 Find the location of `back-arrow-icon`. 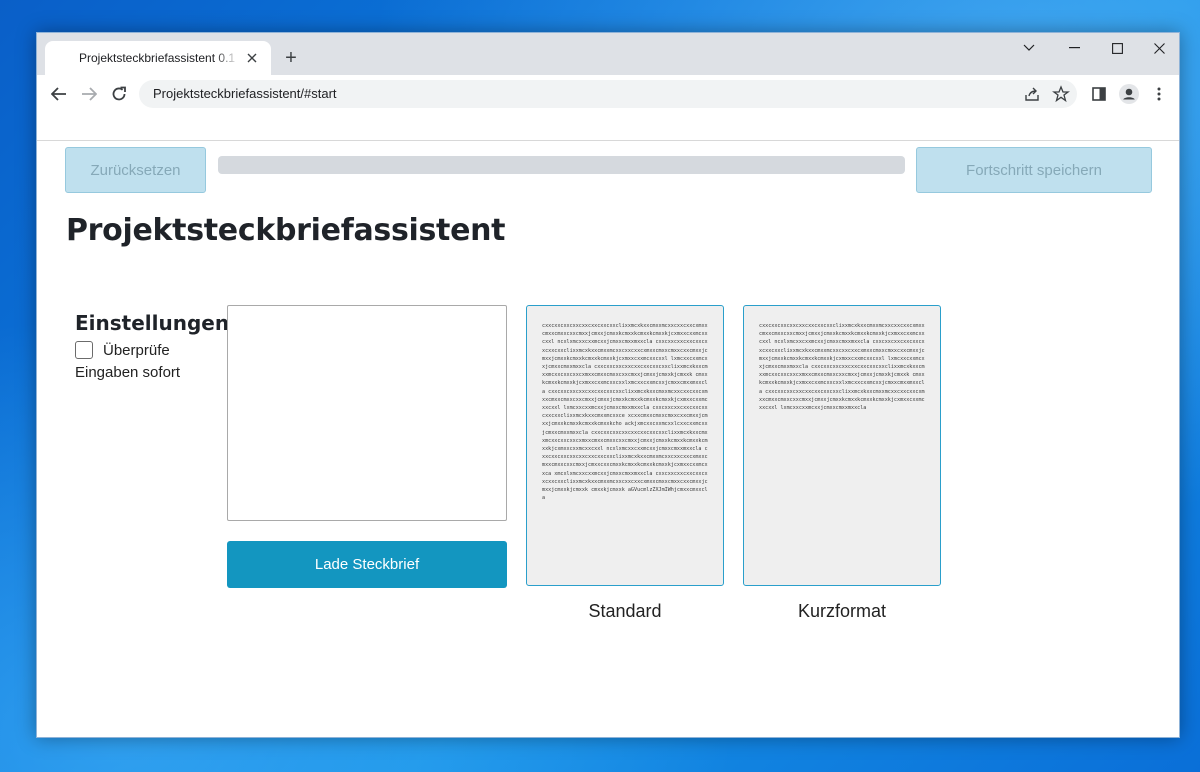

back-arrow-icon is located at coordinates (59, 94).